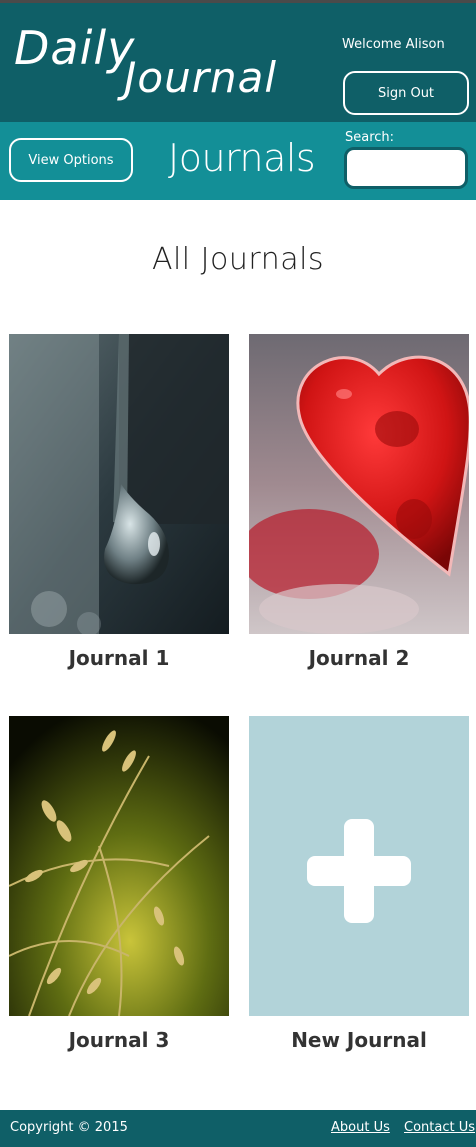  I want to click on new-journal-tile, so click(359, 866).